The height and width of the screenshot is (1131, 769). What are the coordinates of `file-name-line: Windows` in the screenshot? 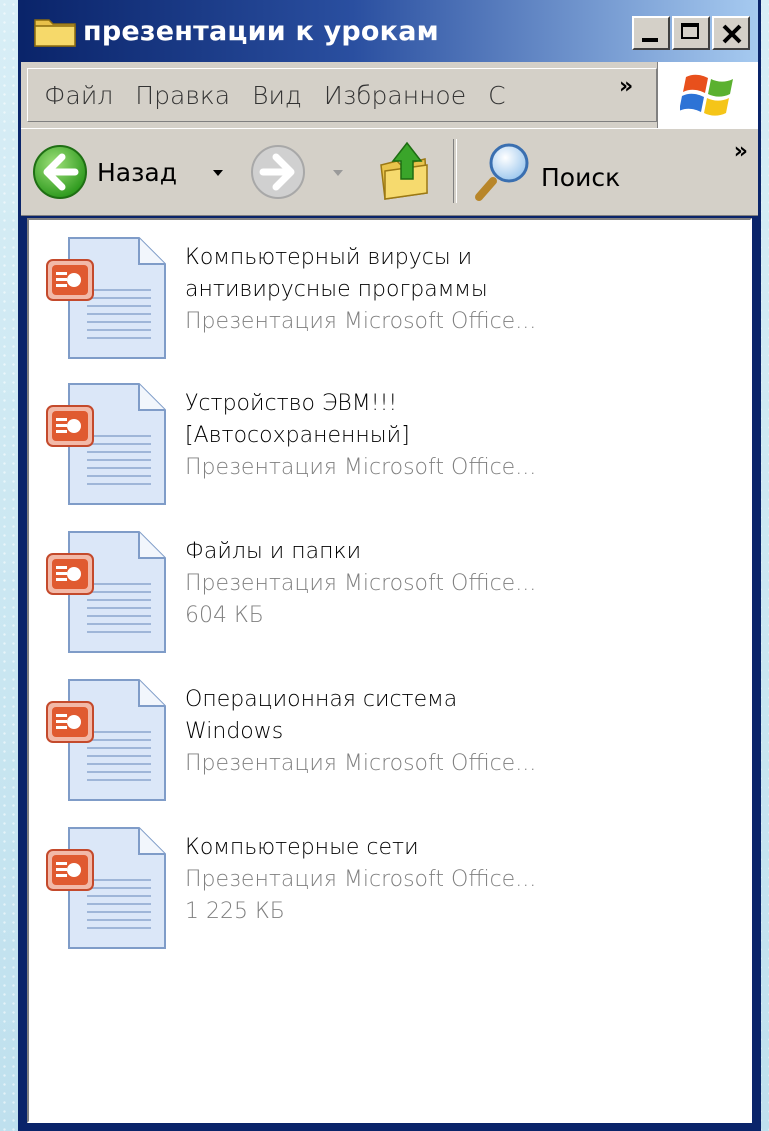 It's located at (455, 732).